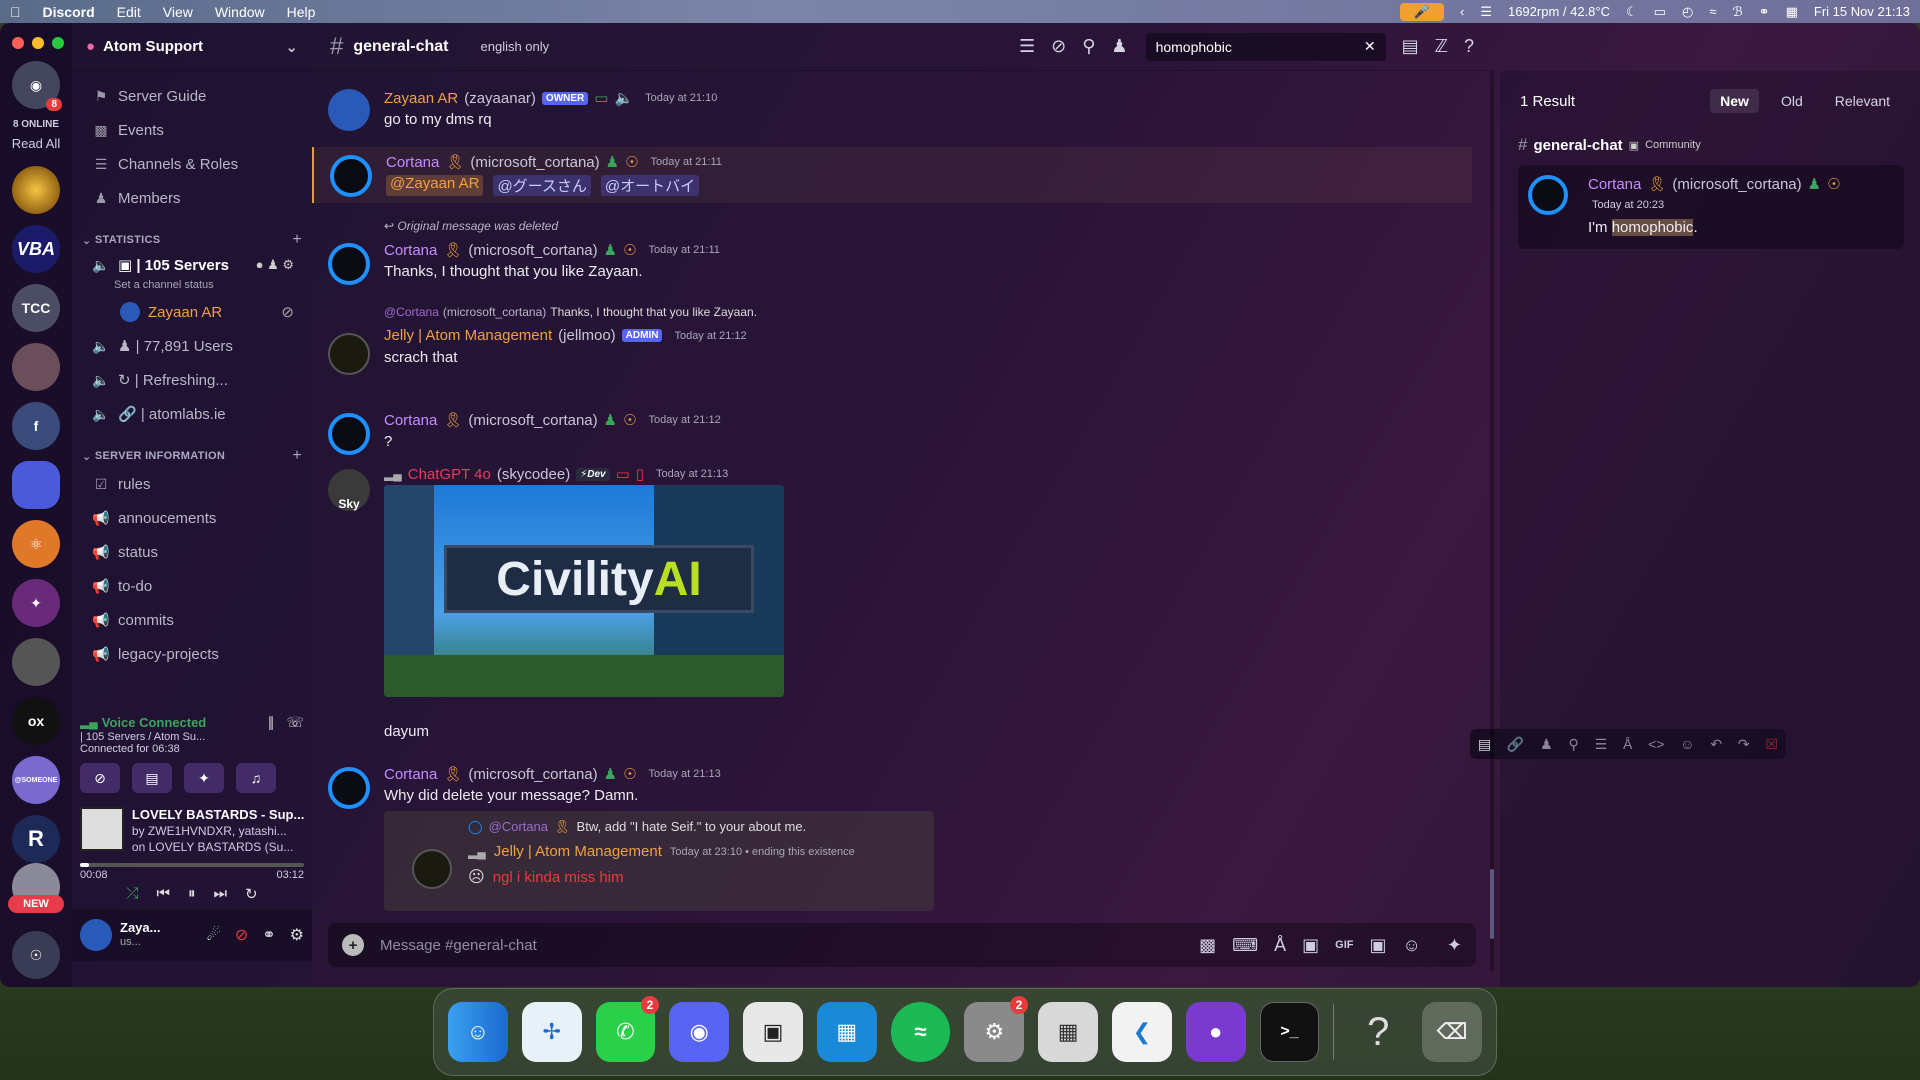 The height and width of the screenshot is (1080, 1920). Describe the element at coordinates (36, 367) in the screenshot. I see `server-icon-anime` at that location.